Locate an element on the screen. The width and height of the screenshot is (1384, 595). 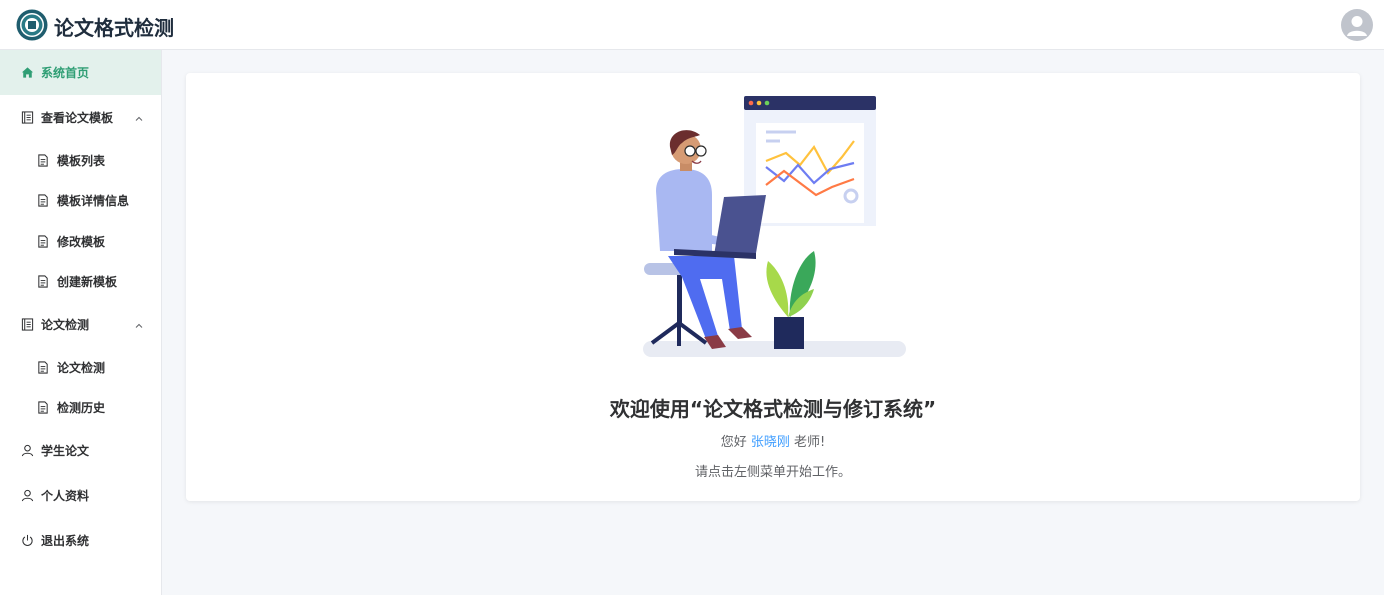
greeting-prefix: 您好 is located at coordinates (733, 442).